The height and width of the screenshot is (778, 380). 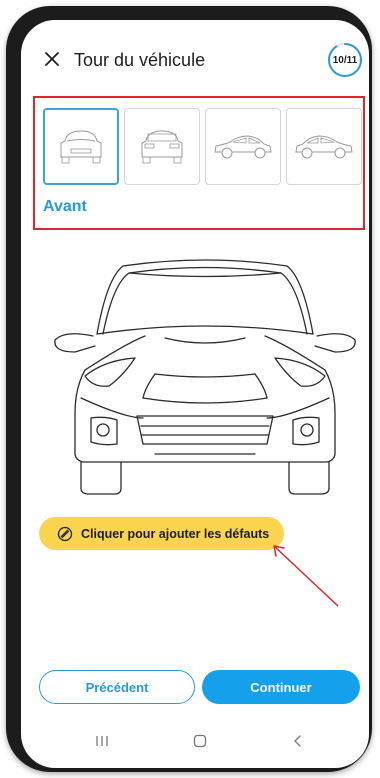 I want to click on header: Tour du véhicule 10/11, so click(x=195, y=60).